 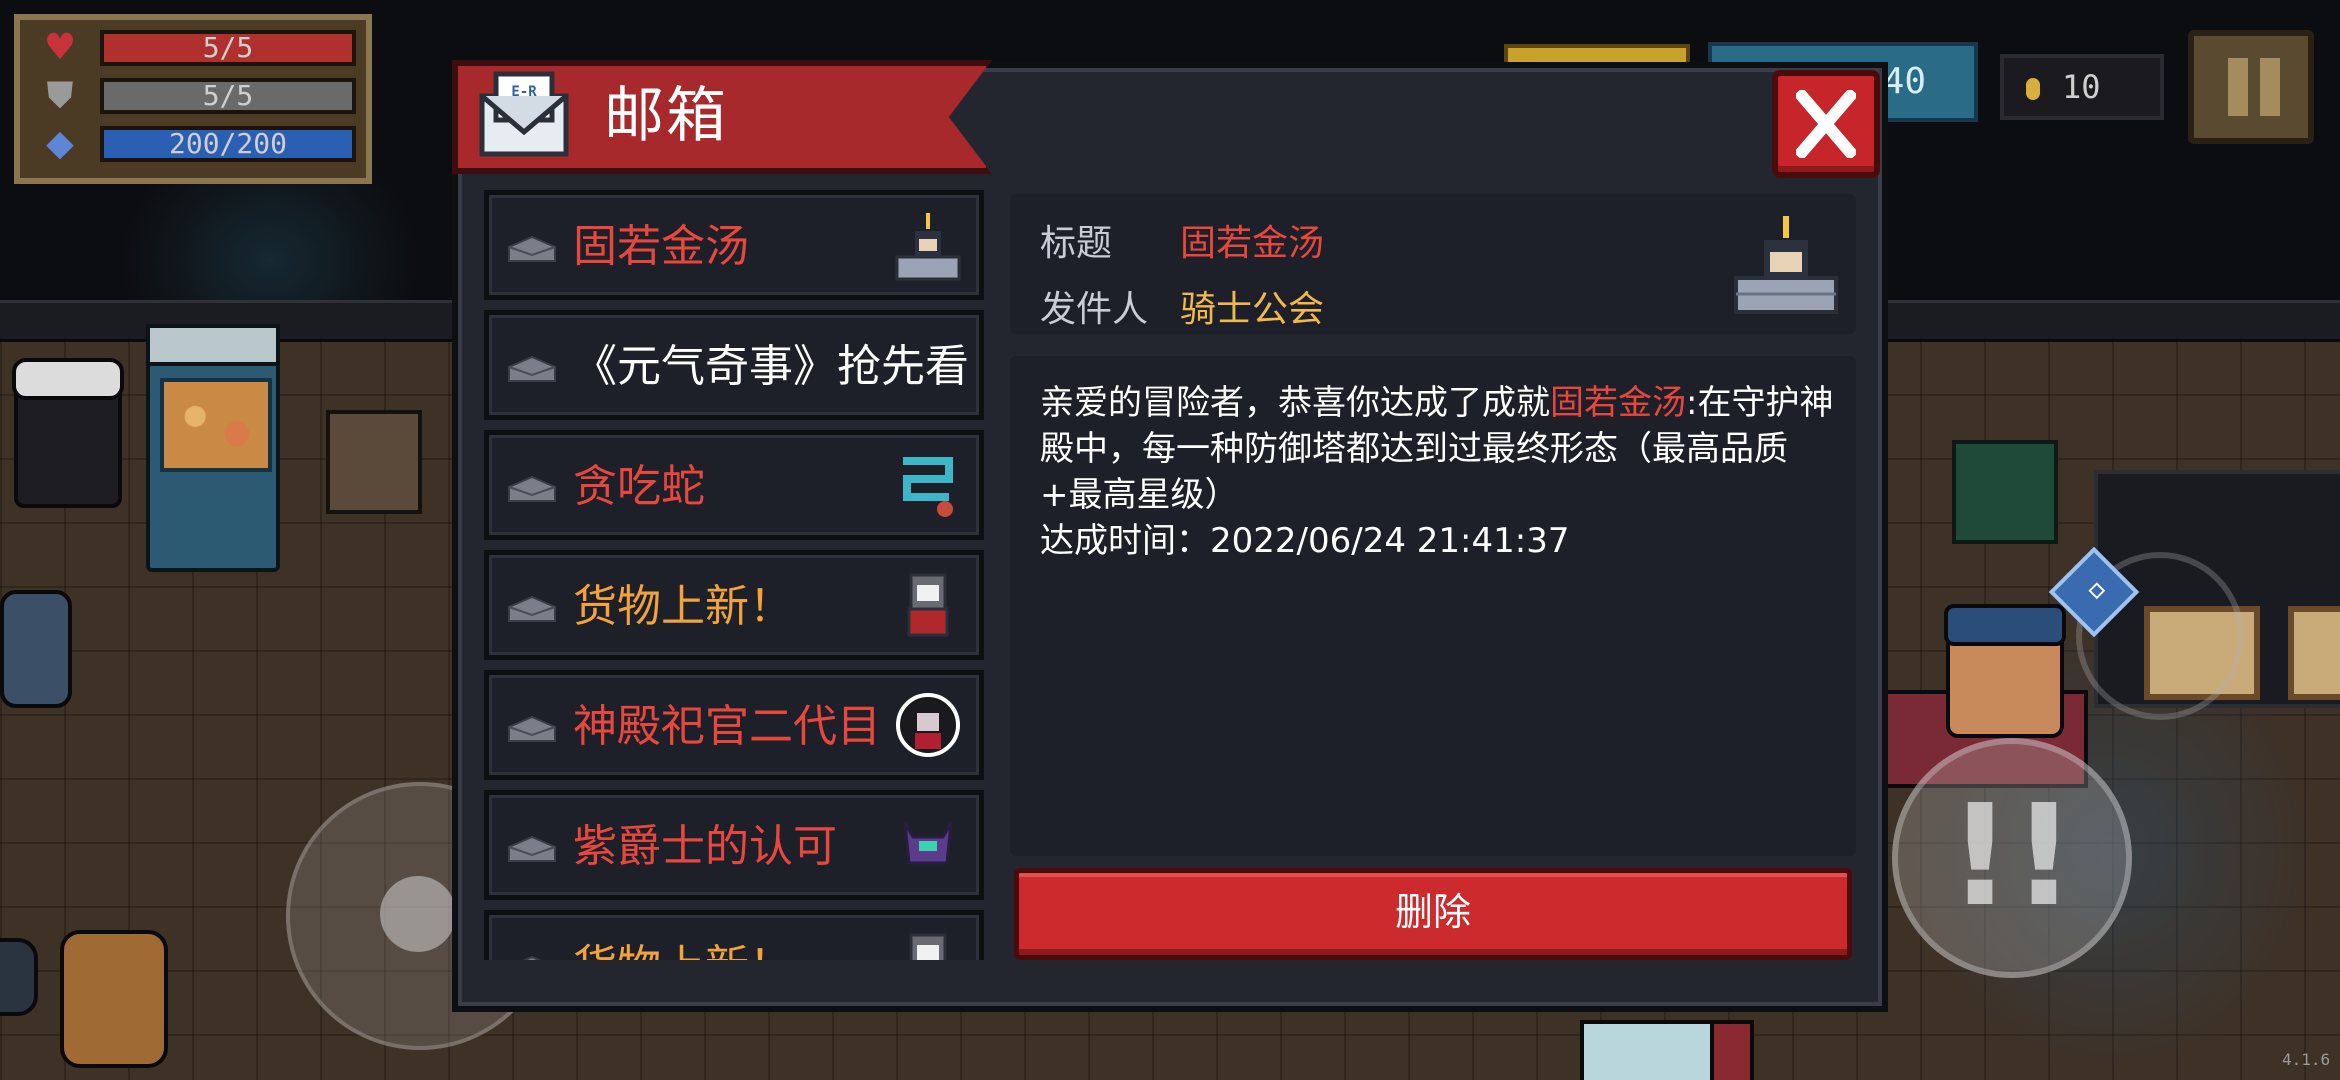 What do you see at coordinates (2005, 492) in the screenshot?
I see `green-cabinet` at bounding box center [2005, 492].